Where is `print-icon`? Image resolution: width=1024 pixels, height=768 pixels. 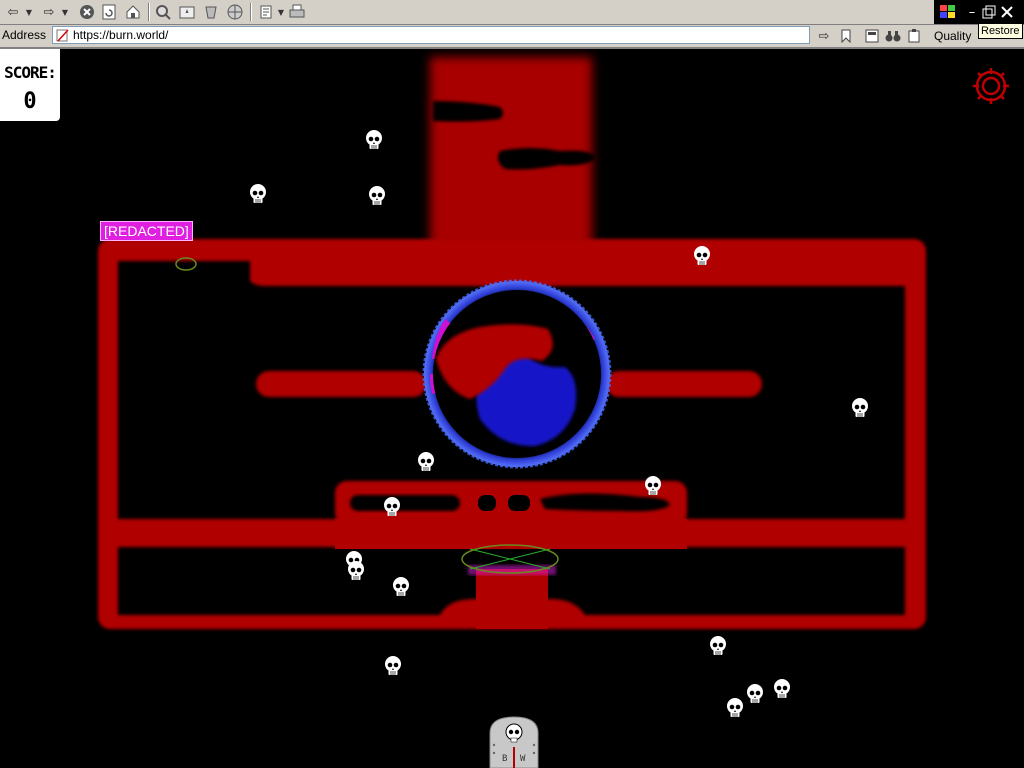
print-icon is located at coordinates (297, 12).